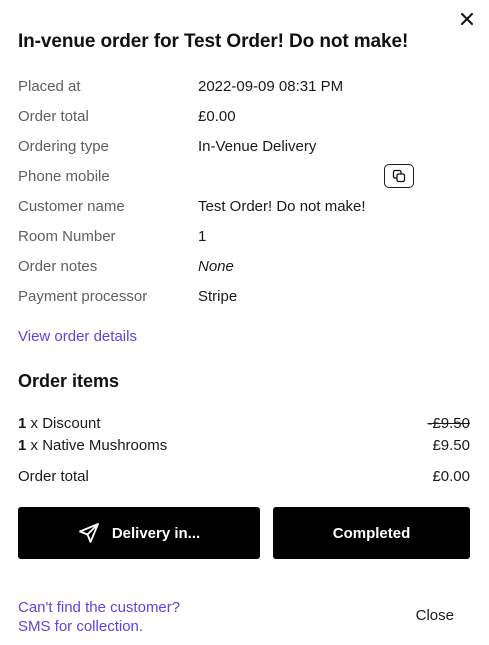  I want to click on phone-value, so click(306, 176).